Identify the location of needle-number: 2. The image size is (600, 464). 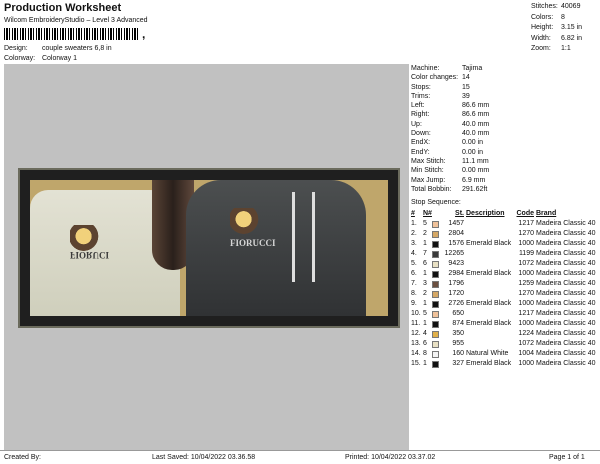
(425, 233).